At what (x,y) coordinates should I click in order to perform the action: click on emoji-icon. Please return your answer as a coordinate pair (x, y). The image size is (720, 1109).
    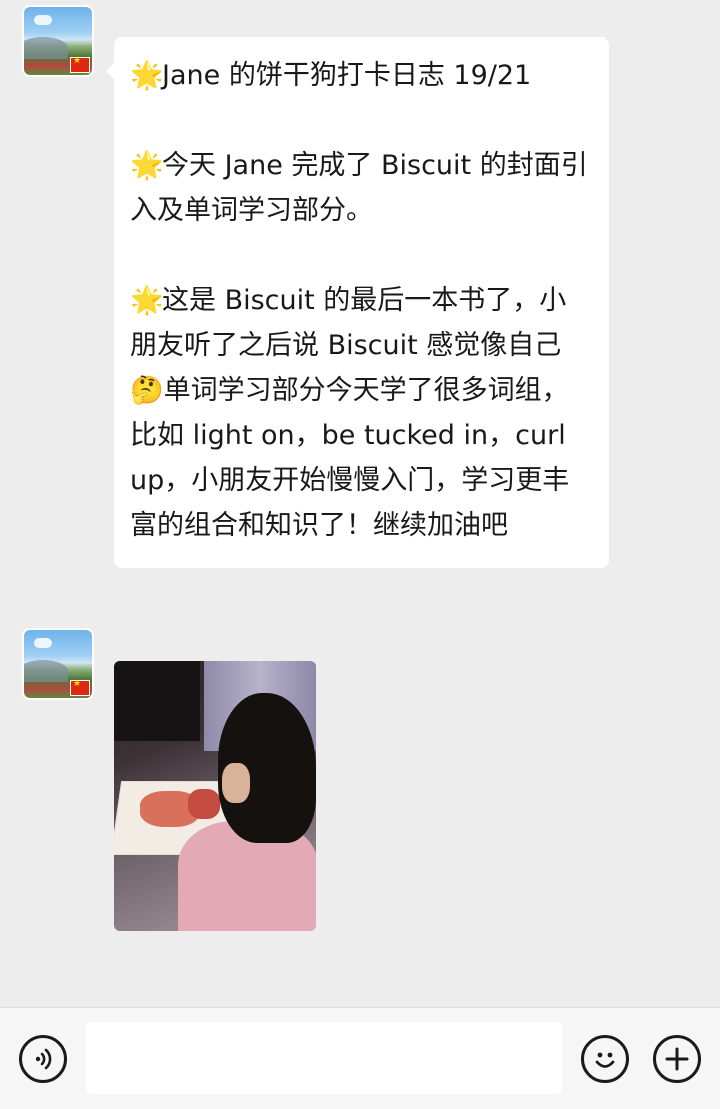
    Looking at the image, I should click on (605, 1060).